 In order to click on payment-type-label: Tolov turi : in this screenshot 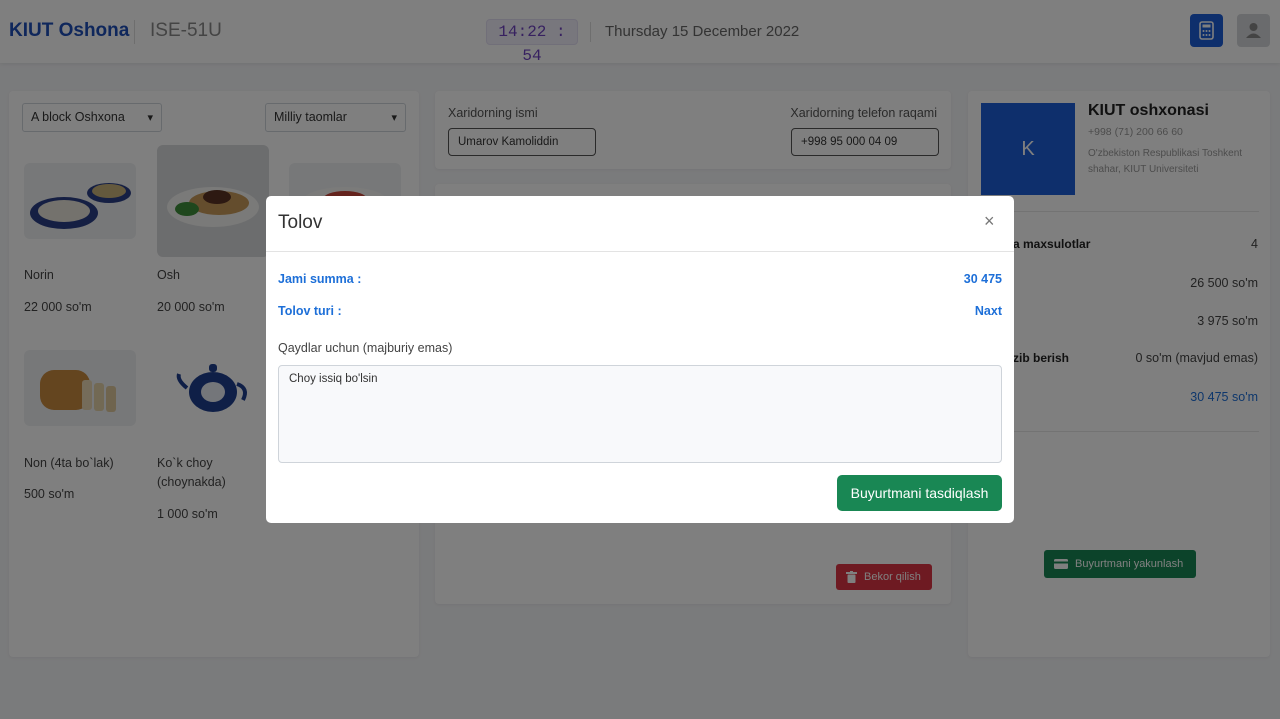, I will do `click(310, 311)`.